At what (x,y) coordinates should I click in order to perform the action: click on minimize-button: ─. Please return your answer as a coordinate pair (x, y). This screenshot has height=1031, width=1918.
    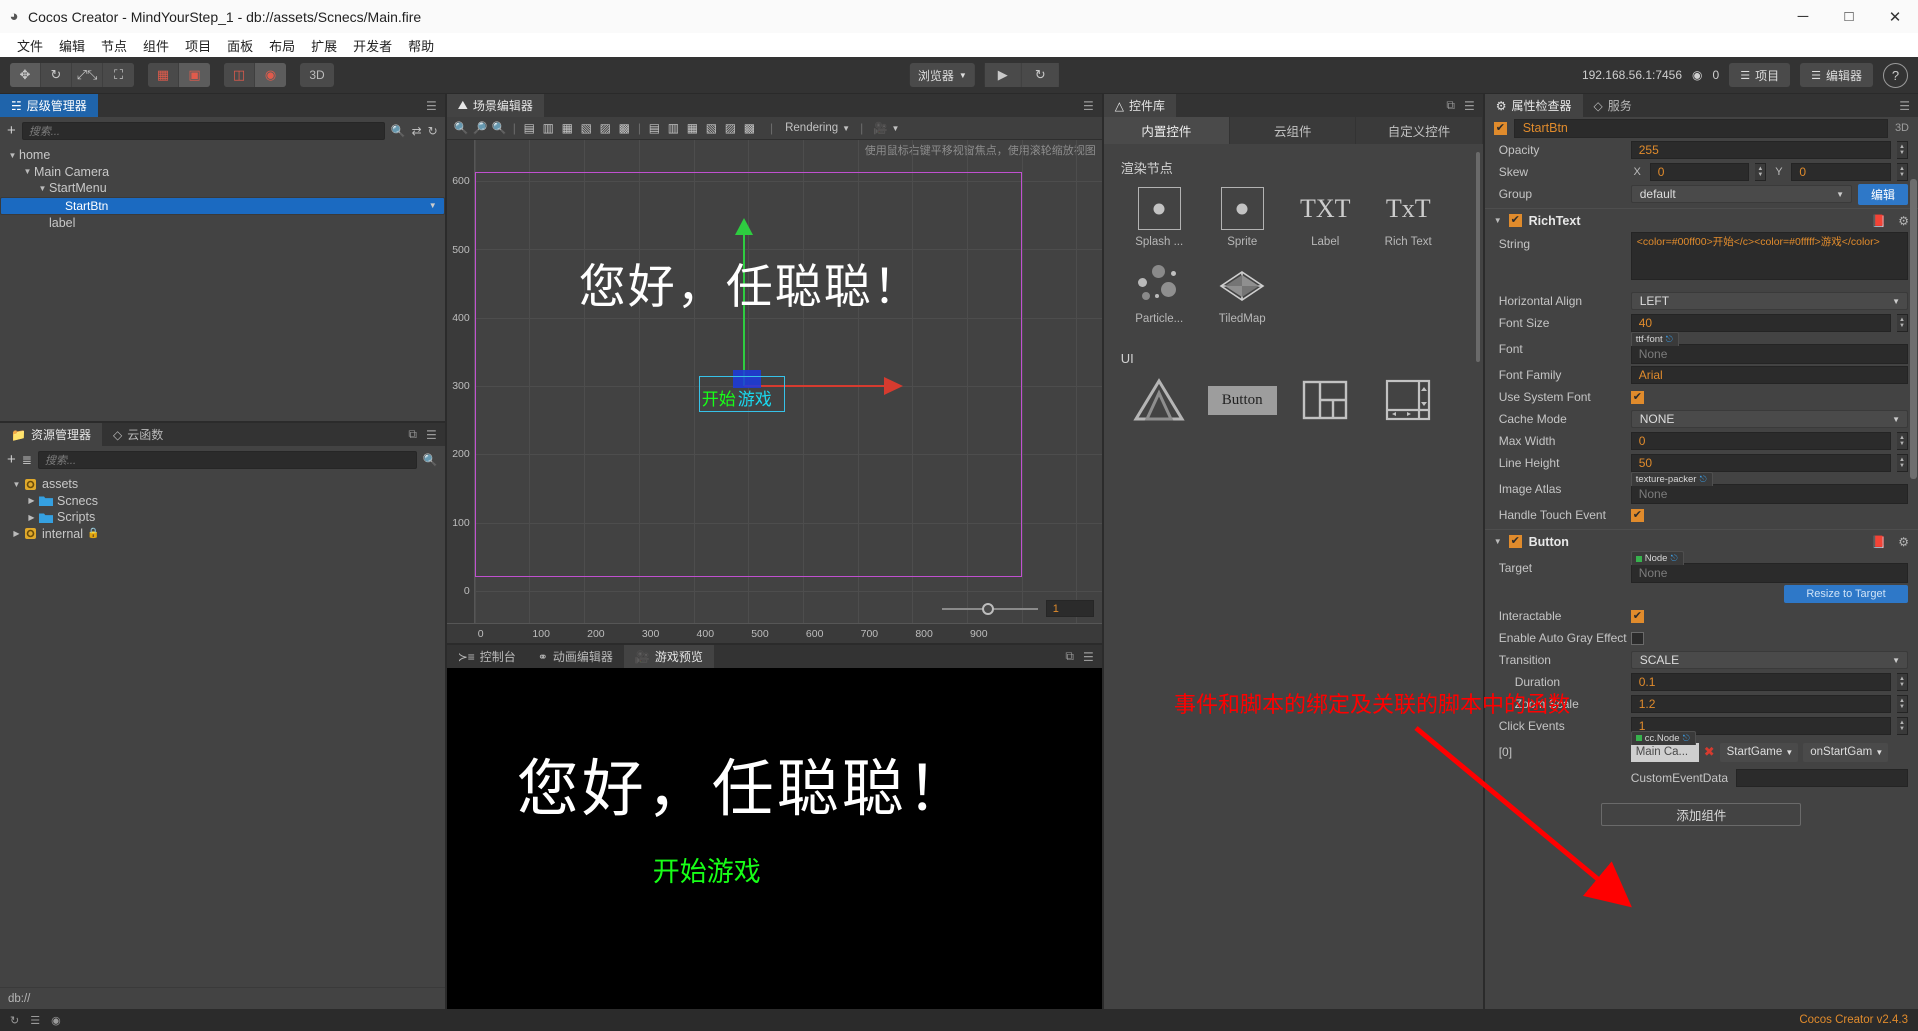
    Looking at the image, I should click on (1803, 16).